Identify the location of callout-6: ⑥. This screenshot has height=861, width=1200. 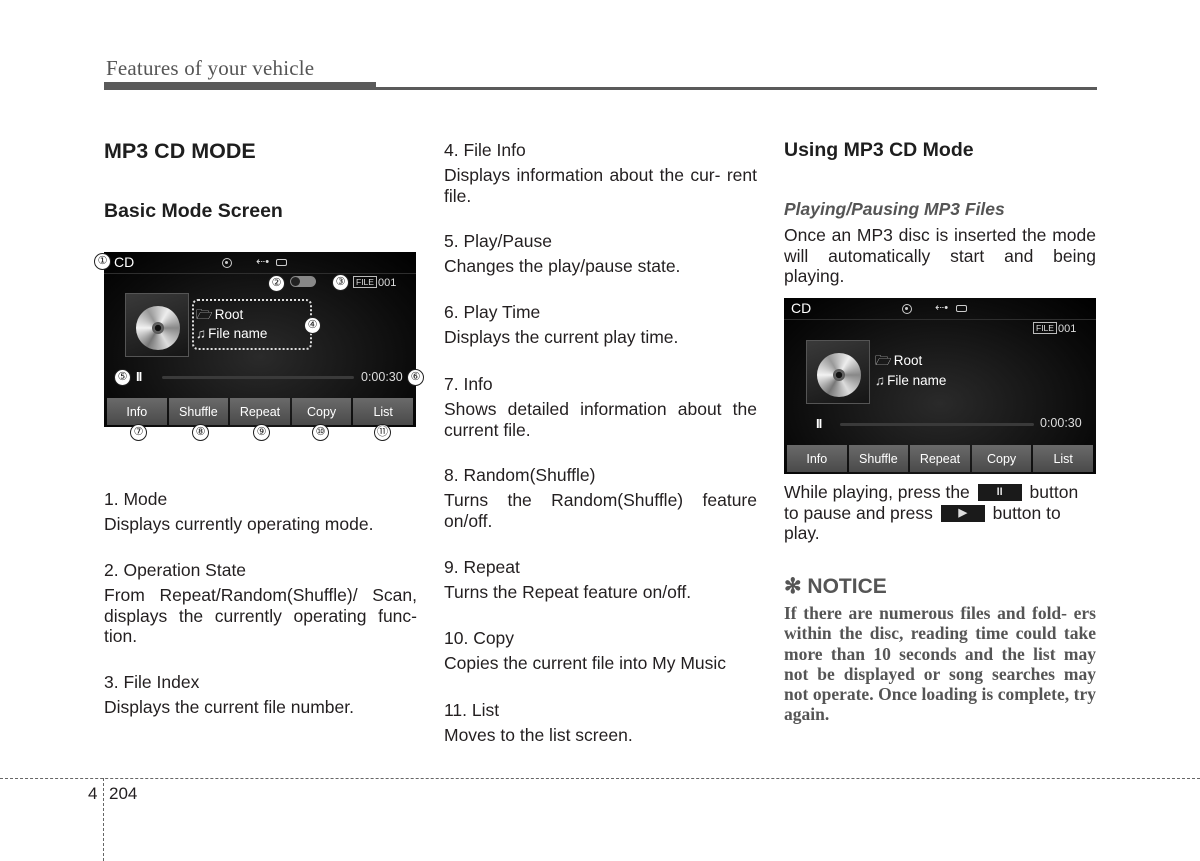
(415, 377).